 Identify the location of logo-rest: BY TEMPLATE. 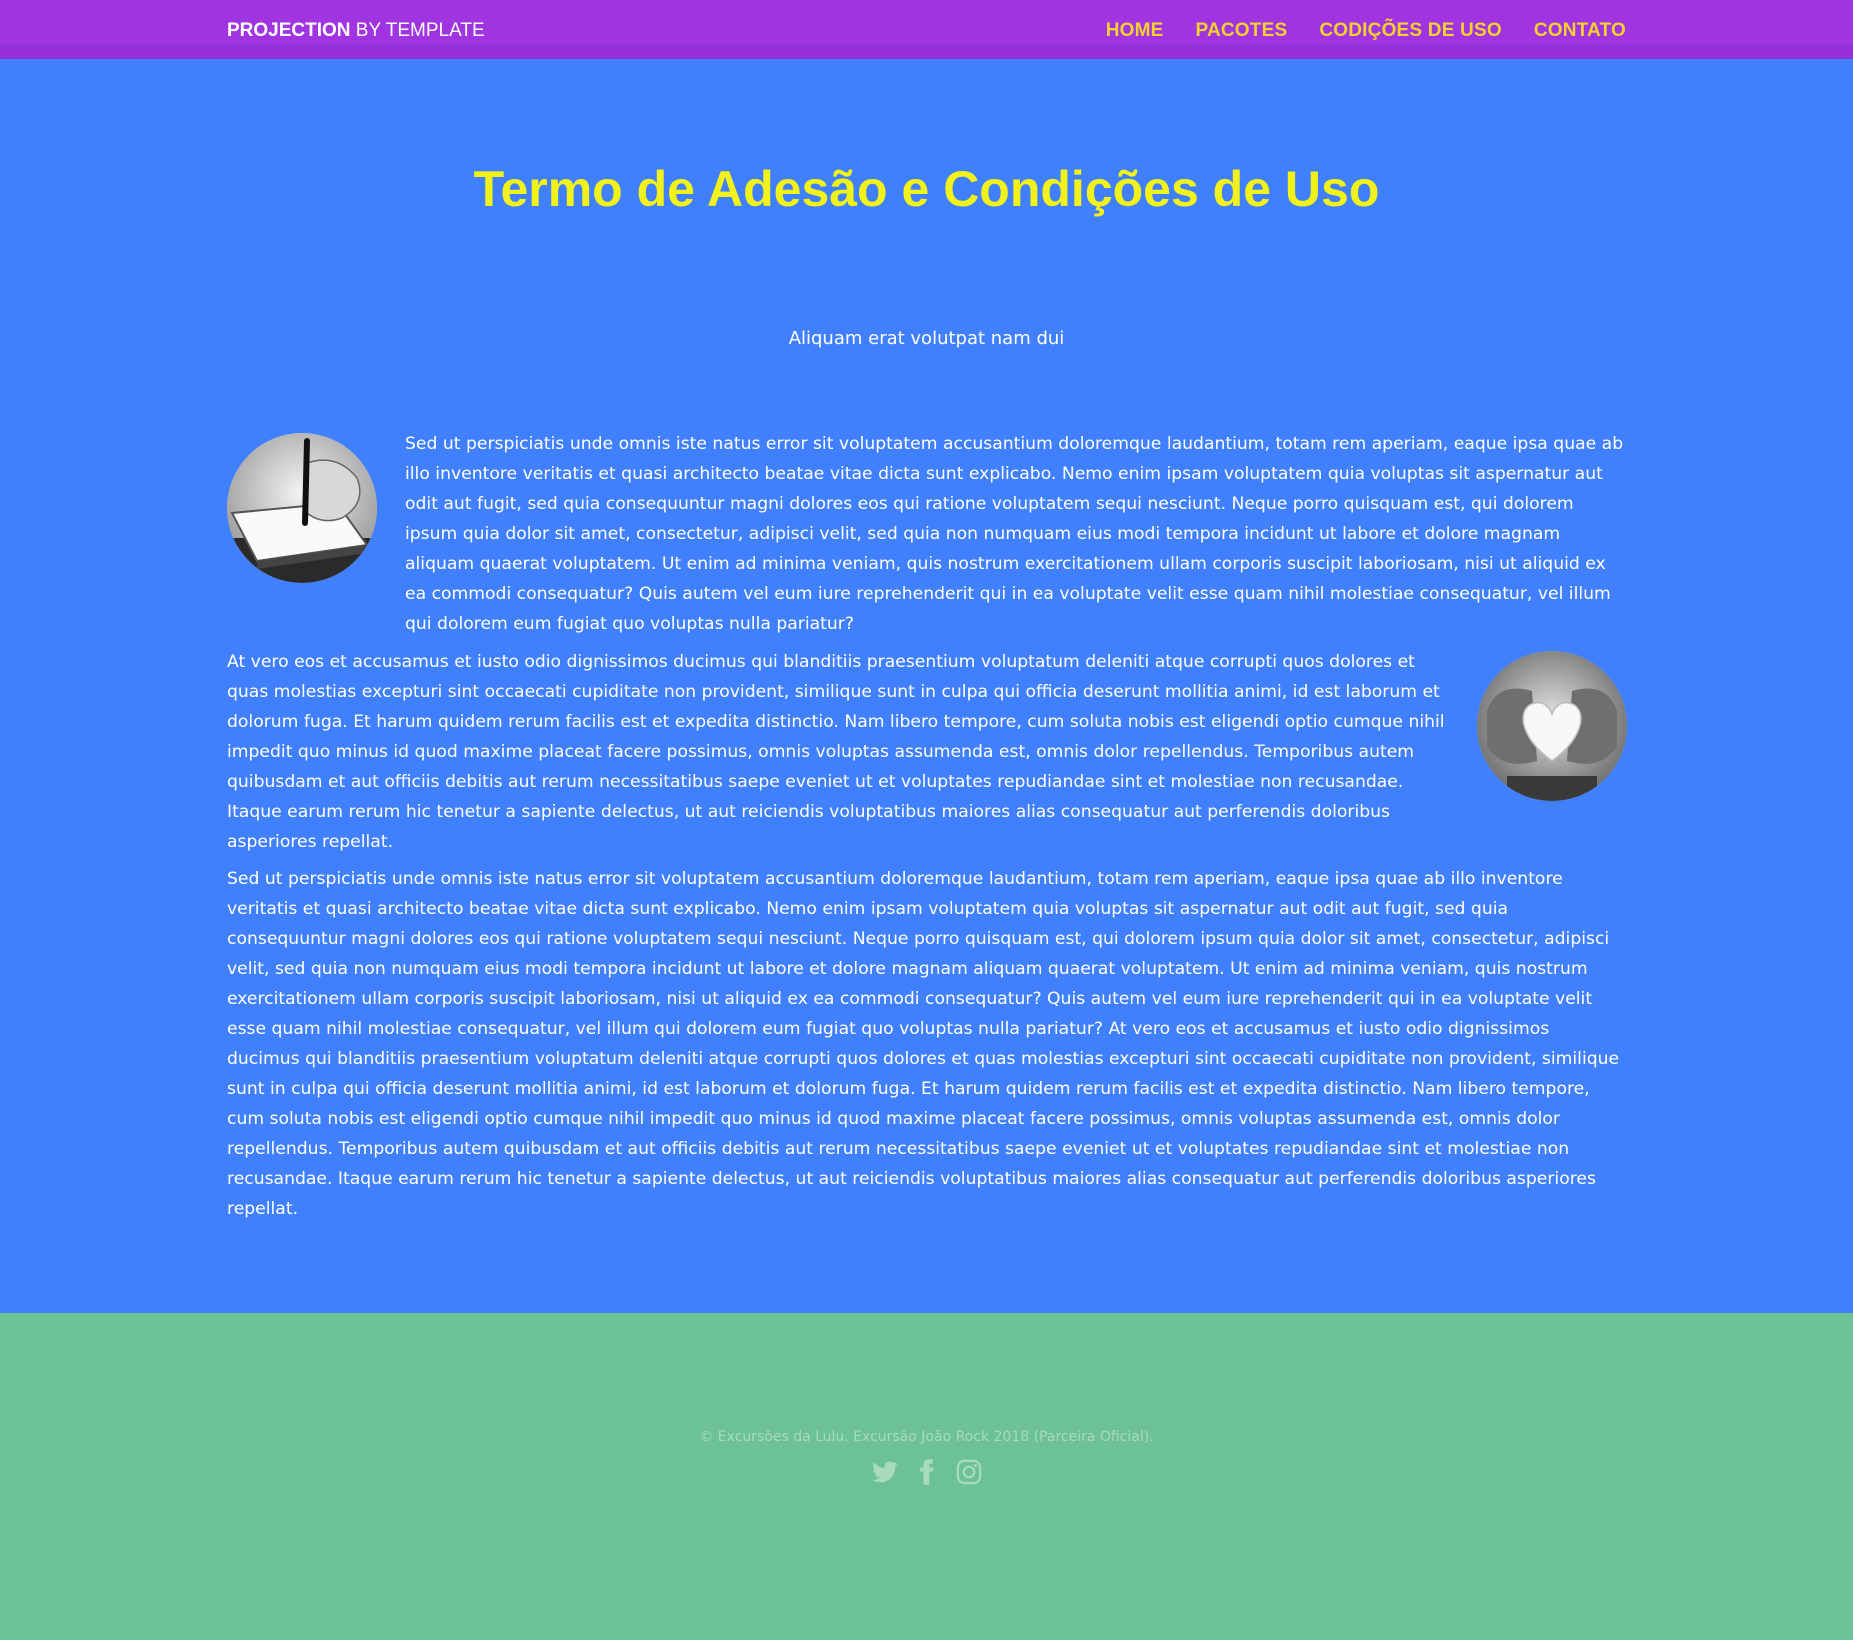
(417, 30).